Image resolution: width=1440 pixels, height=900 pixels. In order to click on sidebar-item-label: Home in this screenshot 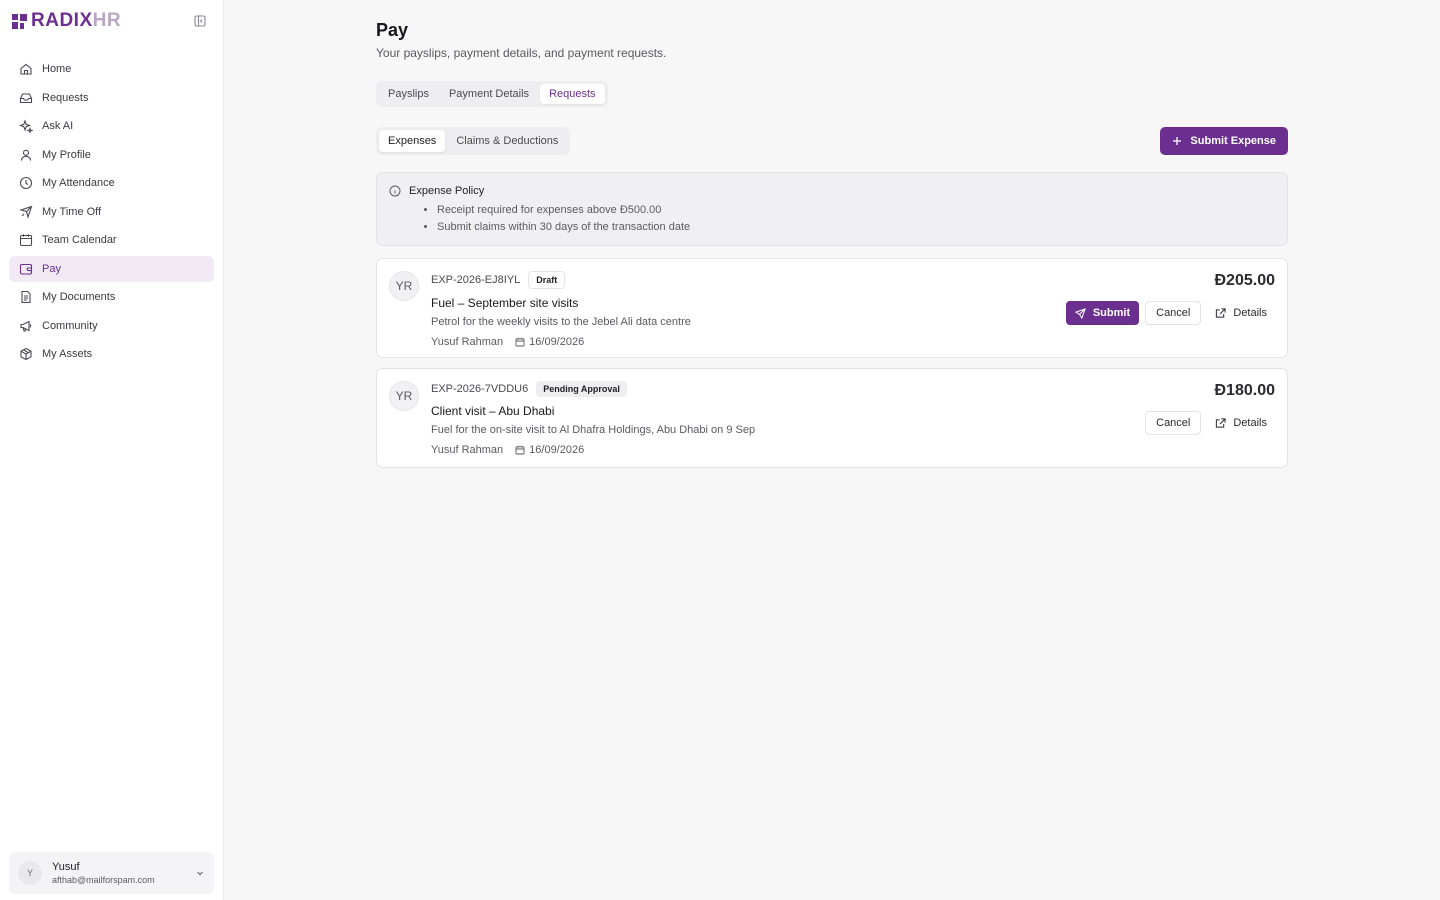, I will do `click(57, 69)`.